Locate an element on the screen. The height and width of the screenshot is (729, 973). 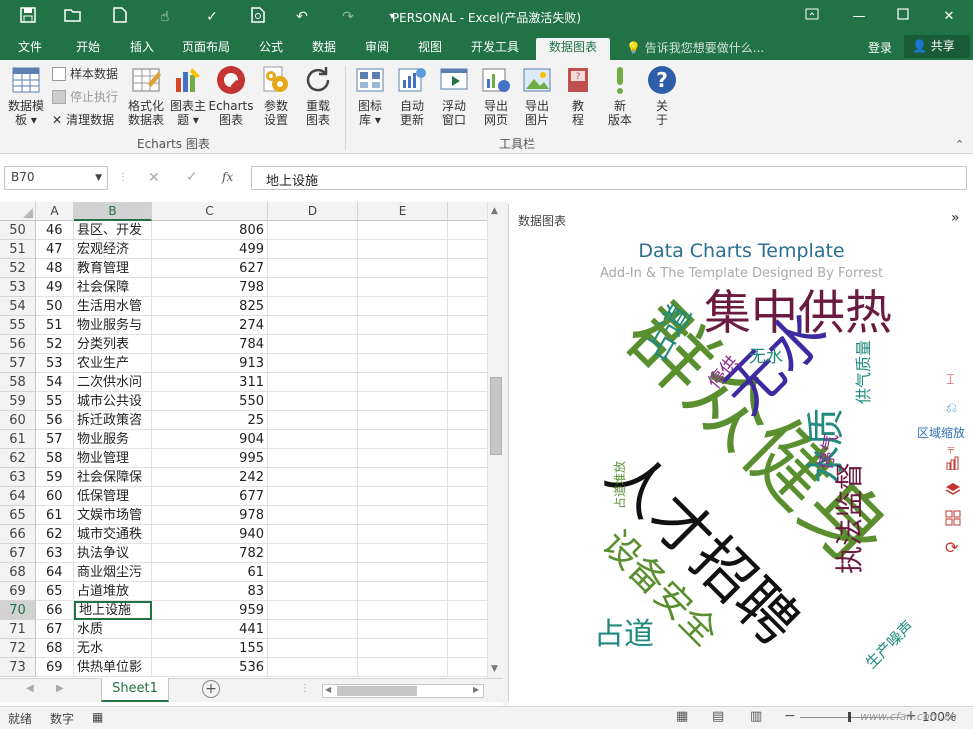
cell-c: 499 is located at coordinates (210, 249).